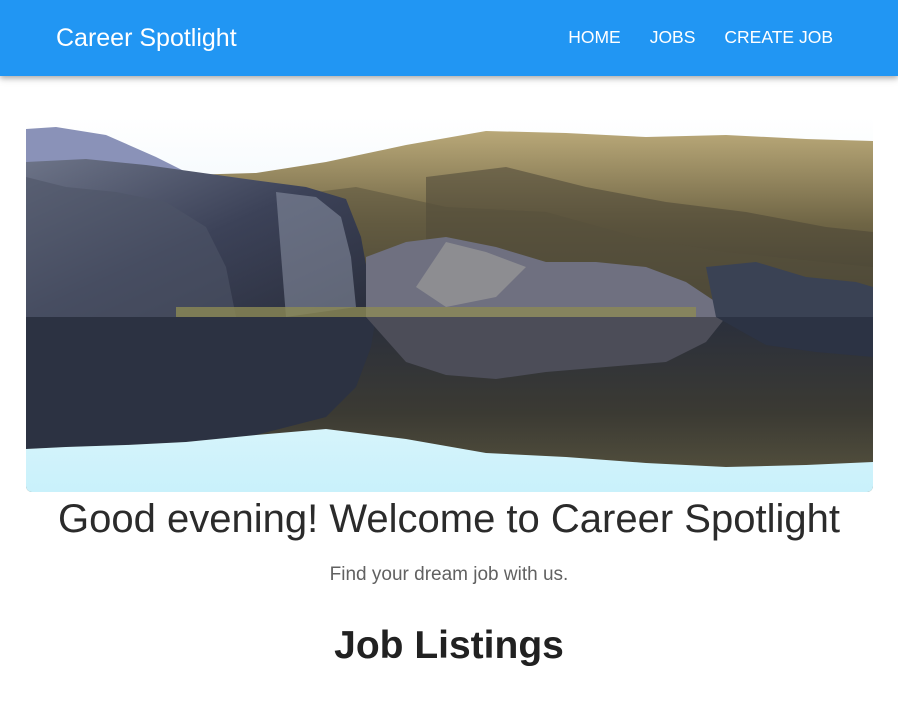  What do you see at coordinates (449, 38) in the screenshot?
I see `top-navbar: Career Spotlight HOME JOBS CREATE JOB` at bounding box center [449, 38].